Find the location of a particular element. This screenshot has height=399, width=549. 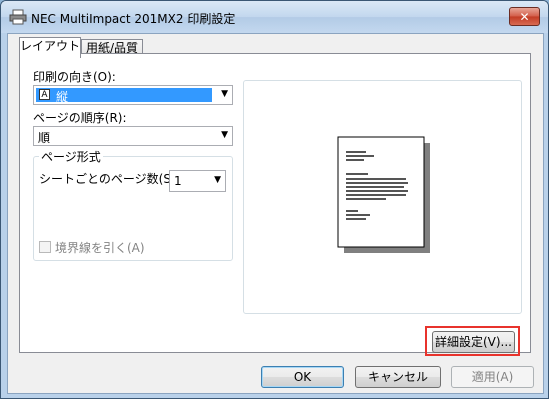

pages-per-sheet-value: 1 is located at coordinates (178, 181).